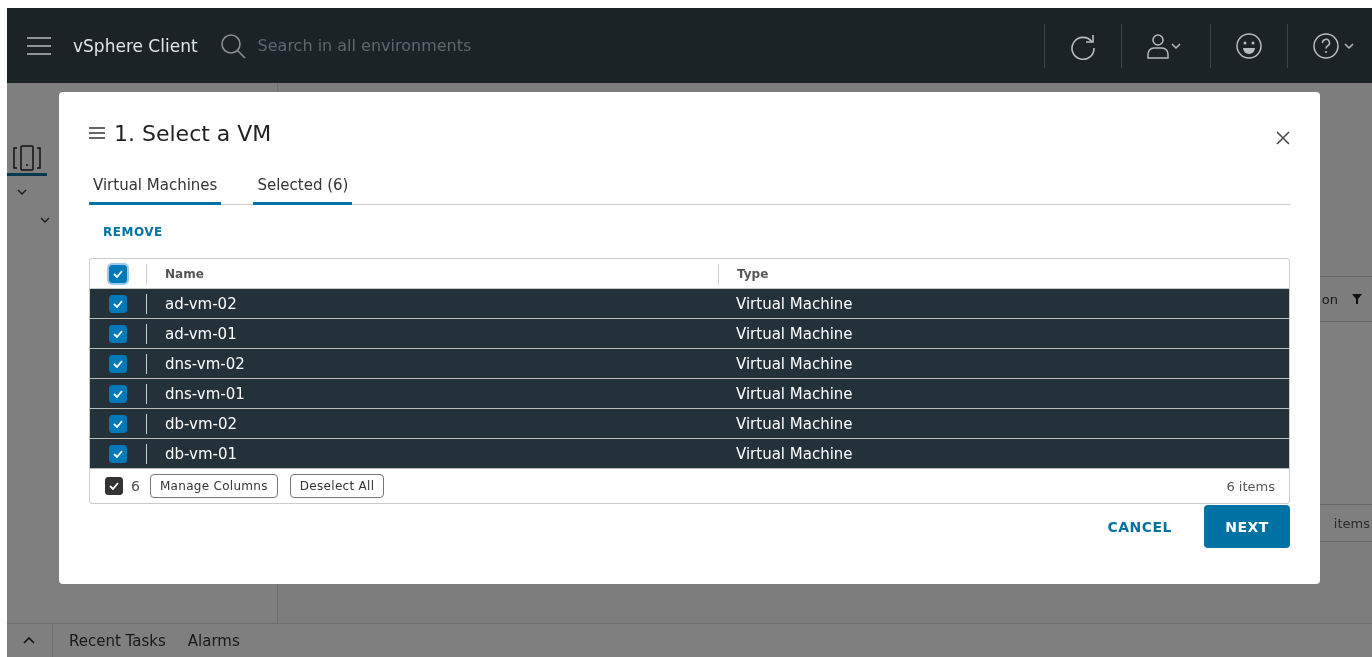 Image resolution: width=1372 pixels, height=657 pixels. I want to click on table-row: ad-vm-01 Virtual Machine, so click(689, 334).